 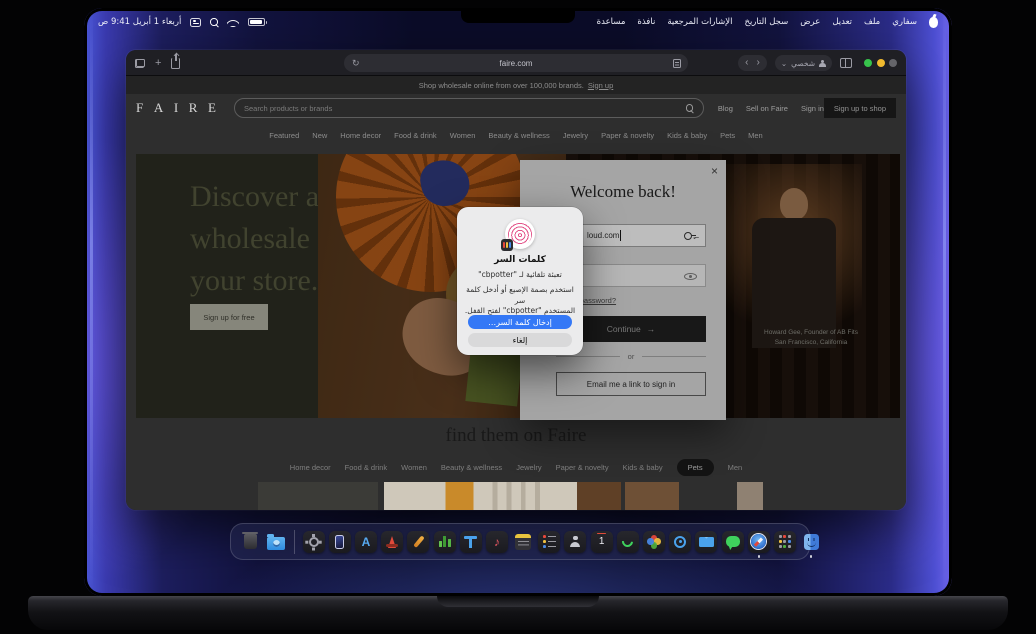 What do you see at coordinates (893, 63) in the screenshot?
I see `close-window-button` at bounding box center [893, 63].